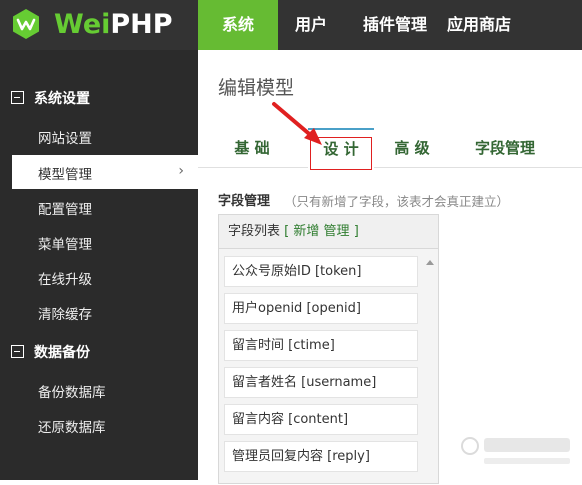  I want to click on top-nav: 系统 用户 插件管理 应用商店, so click(359, 25).